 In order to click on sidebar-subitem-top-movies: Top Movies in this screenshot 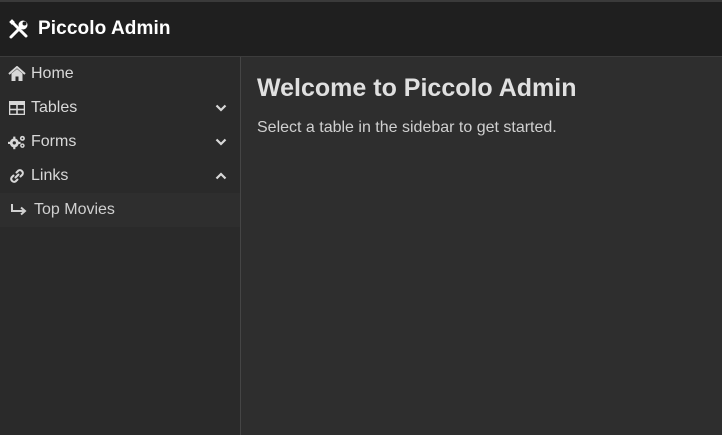, I will do `click(120, 210)`.